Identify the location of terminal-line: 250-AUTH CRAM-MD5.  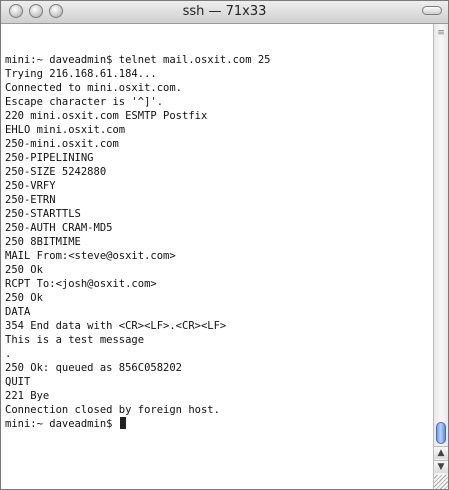
(59, 228).